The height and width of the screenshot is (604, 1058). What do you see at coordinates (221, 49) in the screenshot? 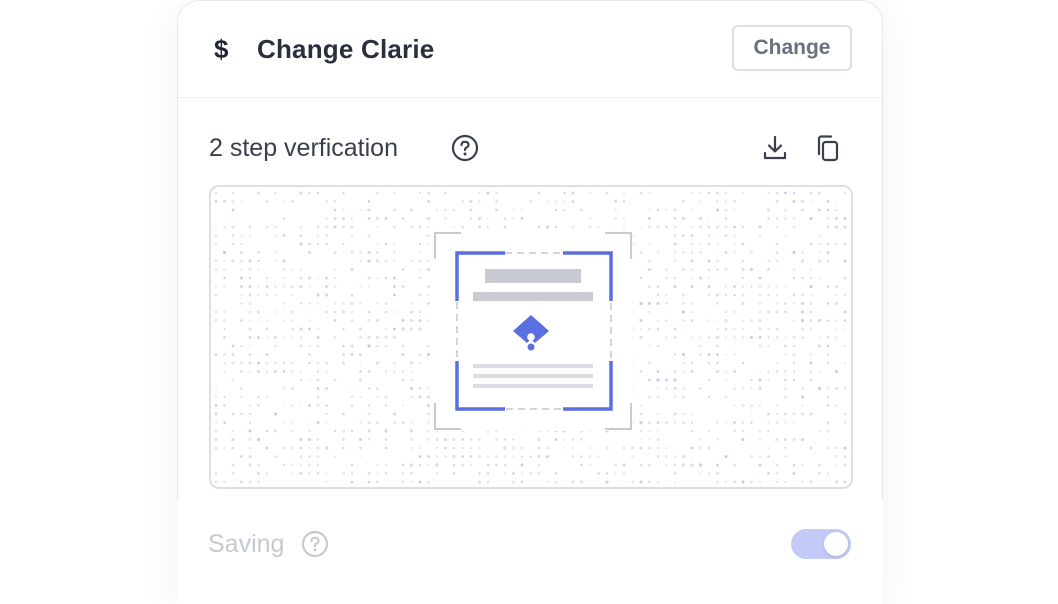
I see `dollar-icon: $` at bounding box center [221, 49].